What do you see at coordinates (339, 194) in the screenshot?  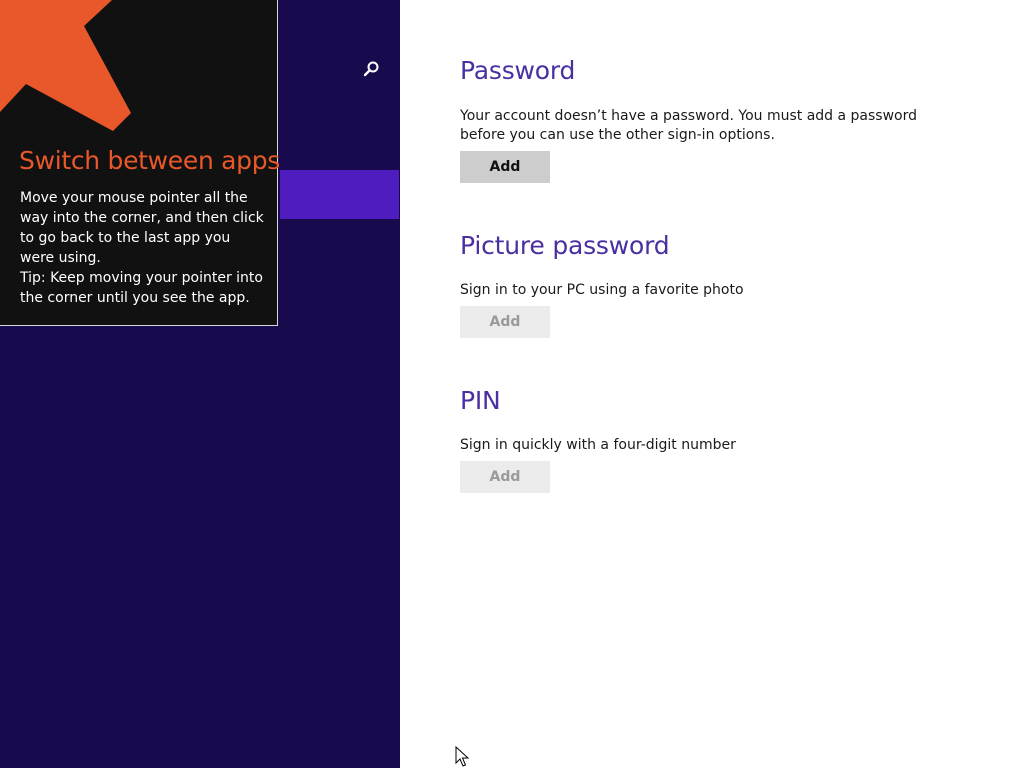 I see `nav-selected-item` at bounding box center [339, 194].